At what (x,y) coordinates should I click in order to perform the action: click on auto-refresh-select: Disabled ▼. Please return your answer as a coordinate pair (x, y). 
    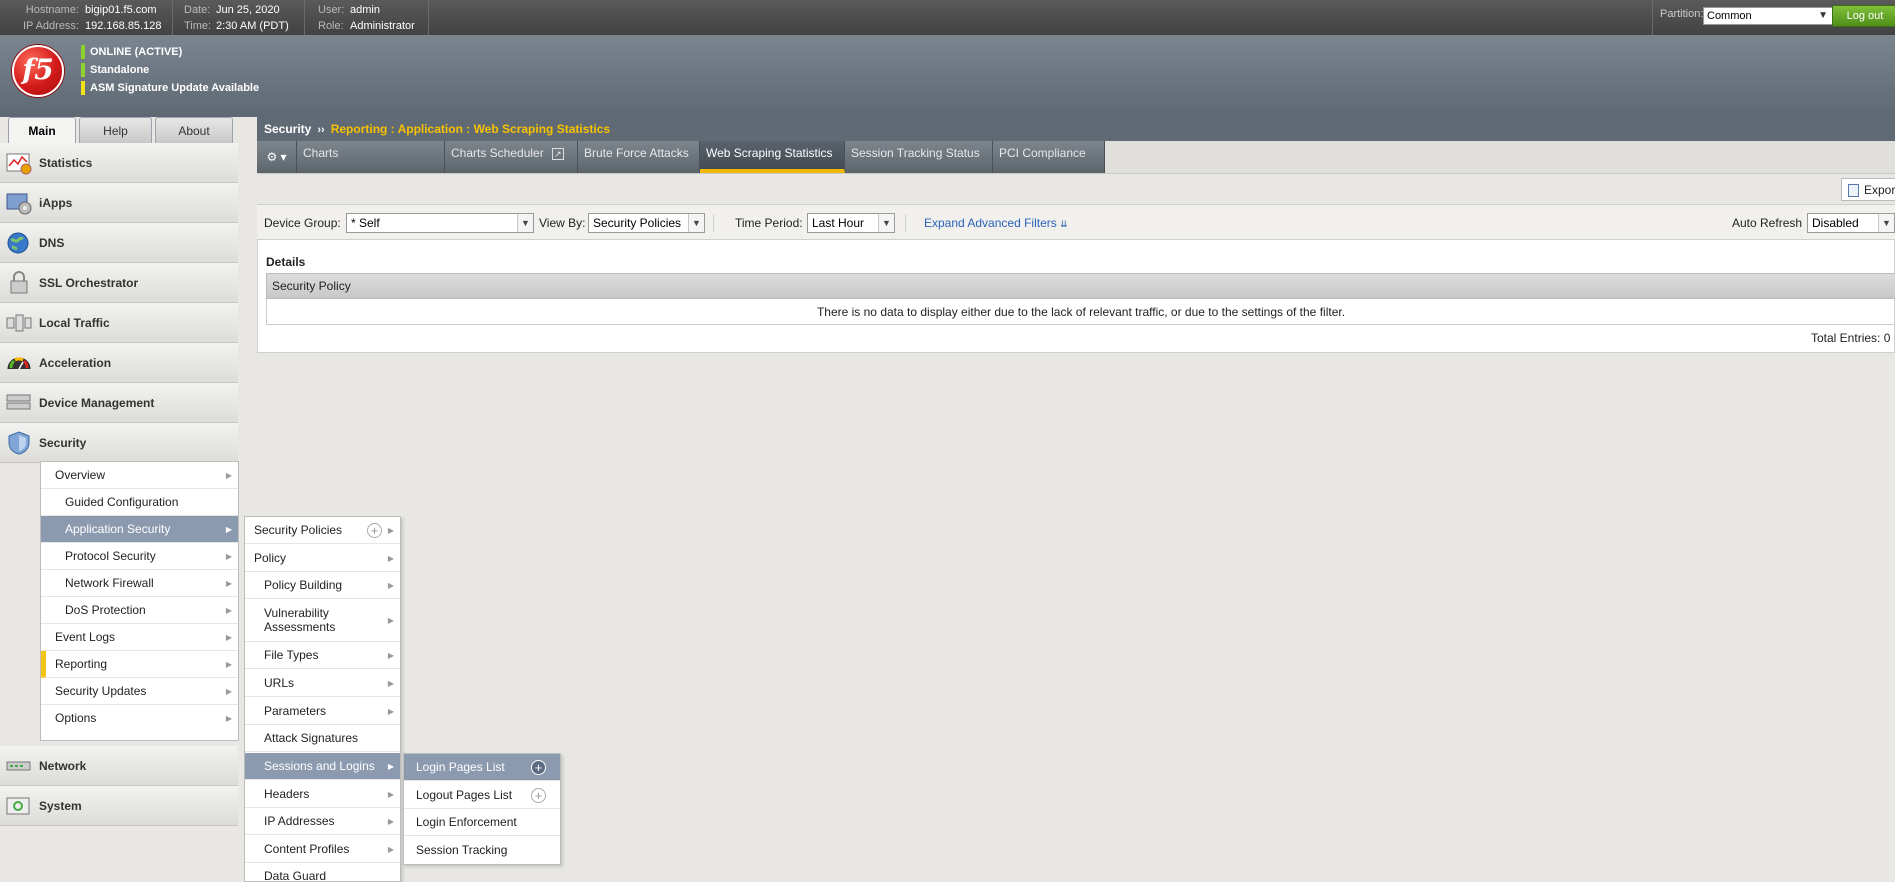
    Looking at the image, I should click on (1851, 223).